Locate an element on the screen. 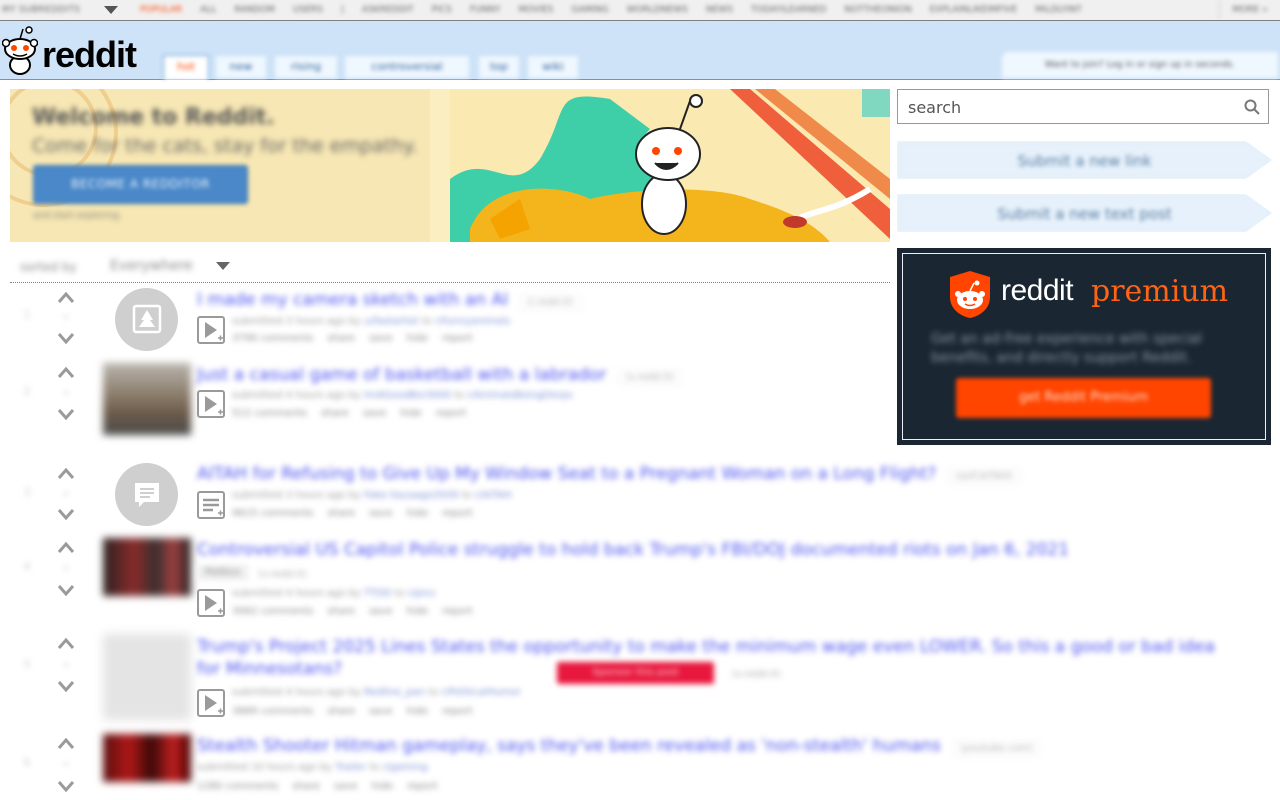 Image resolution: width=1280 pixels, height=800 pixels. image-placeholder-icon is located at coordinates (147, 319).